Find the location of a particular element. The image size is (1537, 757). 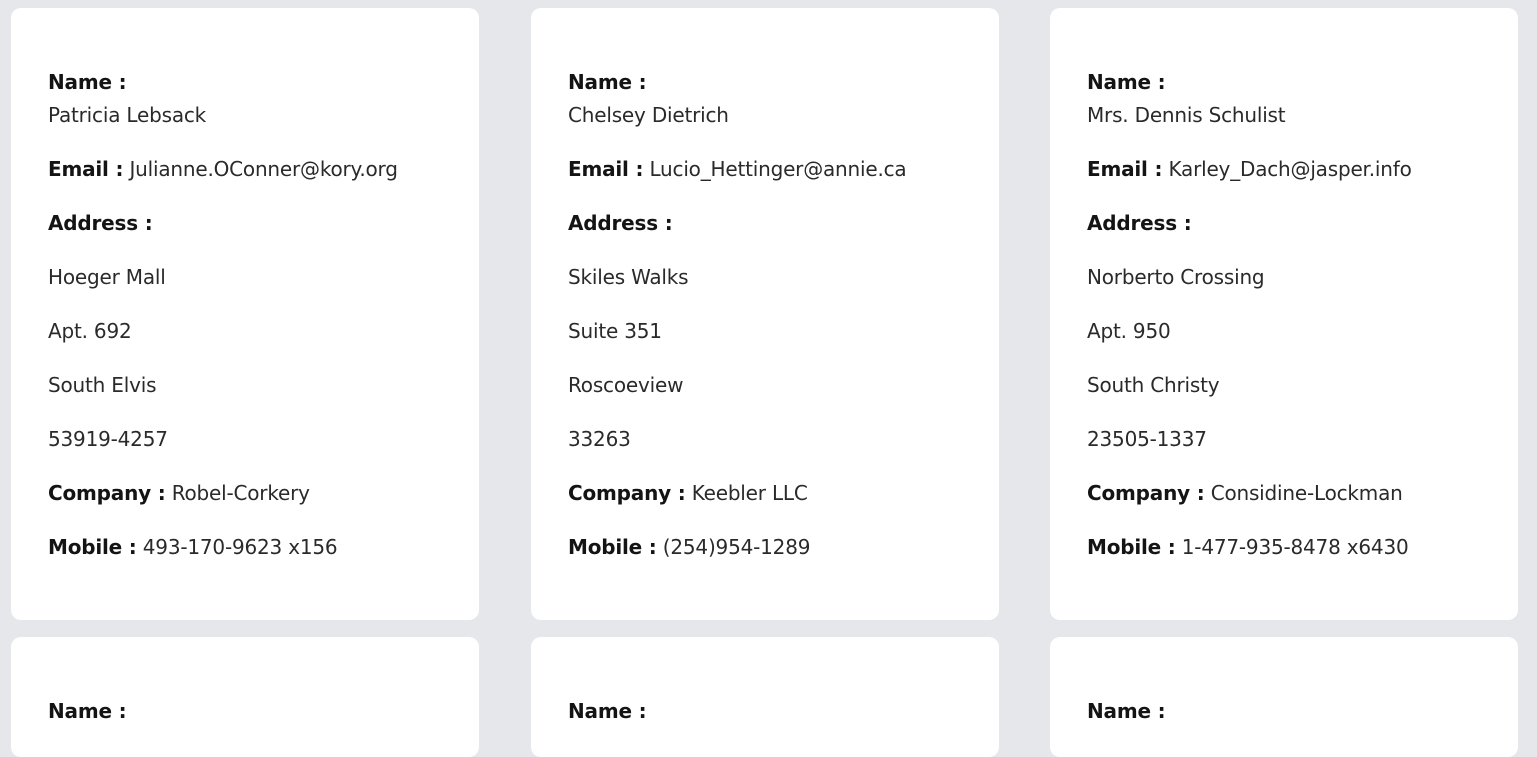

user-email: Lucio_Hettinger@annie.ca is located at coordinates (778, 169).